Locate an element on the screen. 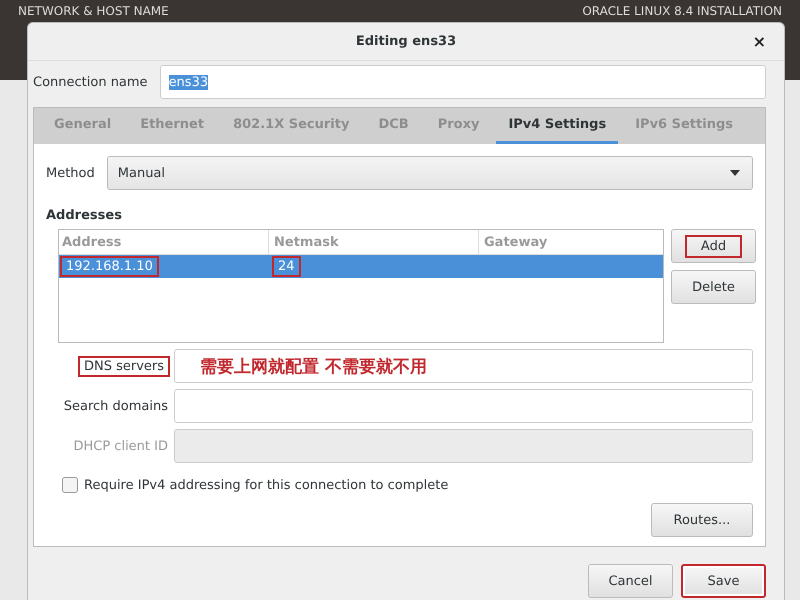 The width and height of the screenshot is (800, 600). method-dropdown: Manual is located at coordinates (429, 173).